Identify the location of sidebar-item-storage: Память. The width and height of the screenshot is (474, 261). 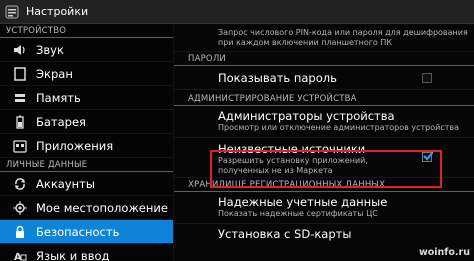
(86, 98).